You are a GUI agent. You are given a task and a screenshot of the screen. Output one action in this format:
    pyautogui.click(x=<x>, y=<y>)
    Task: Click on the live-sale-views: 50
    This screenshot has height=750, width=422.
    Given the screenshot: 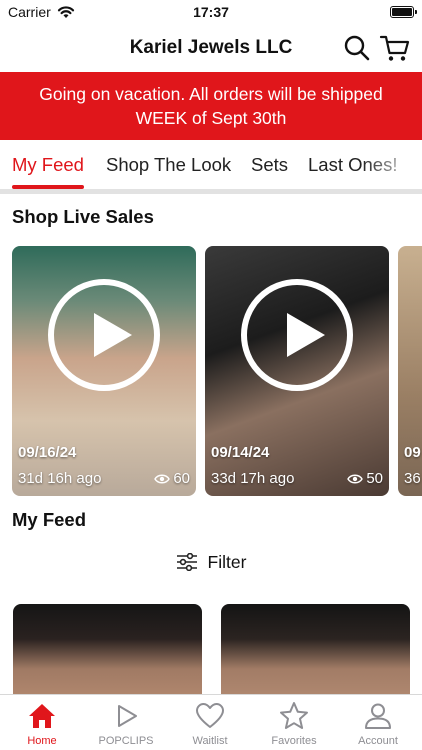 What is the action you would take?
    pyautogui.click(x=365, y=478)
    